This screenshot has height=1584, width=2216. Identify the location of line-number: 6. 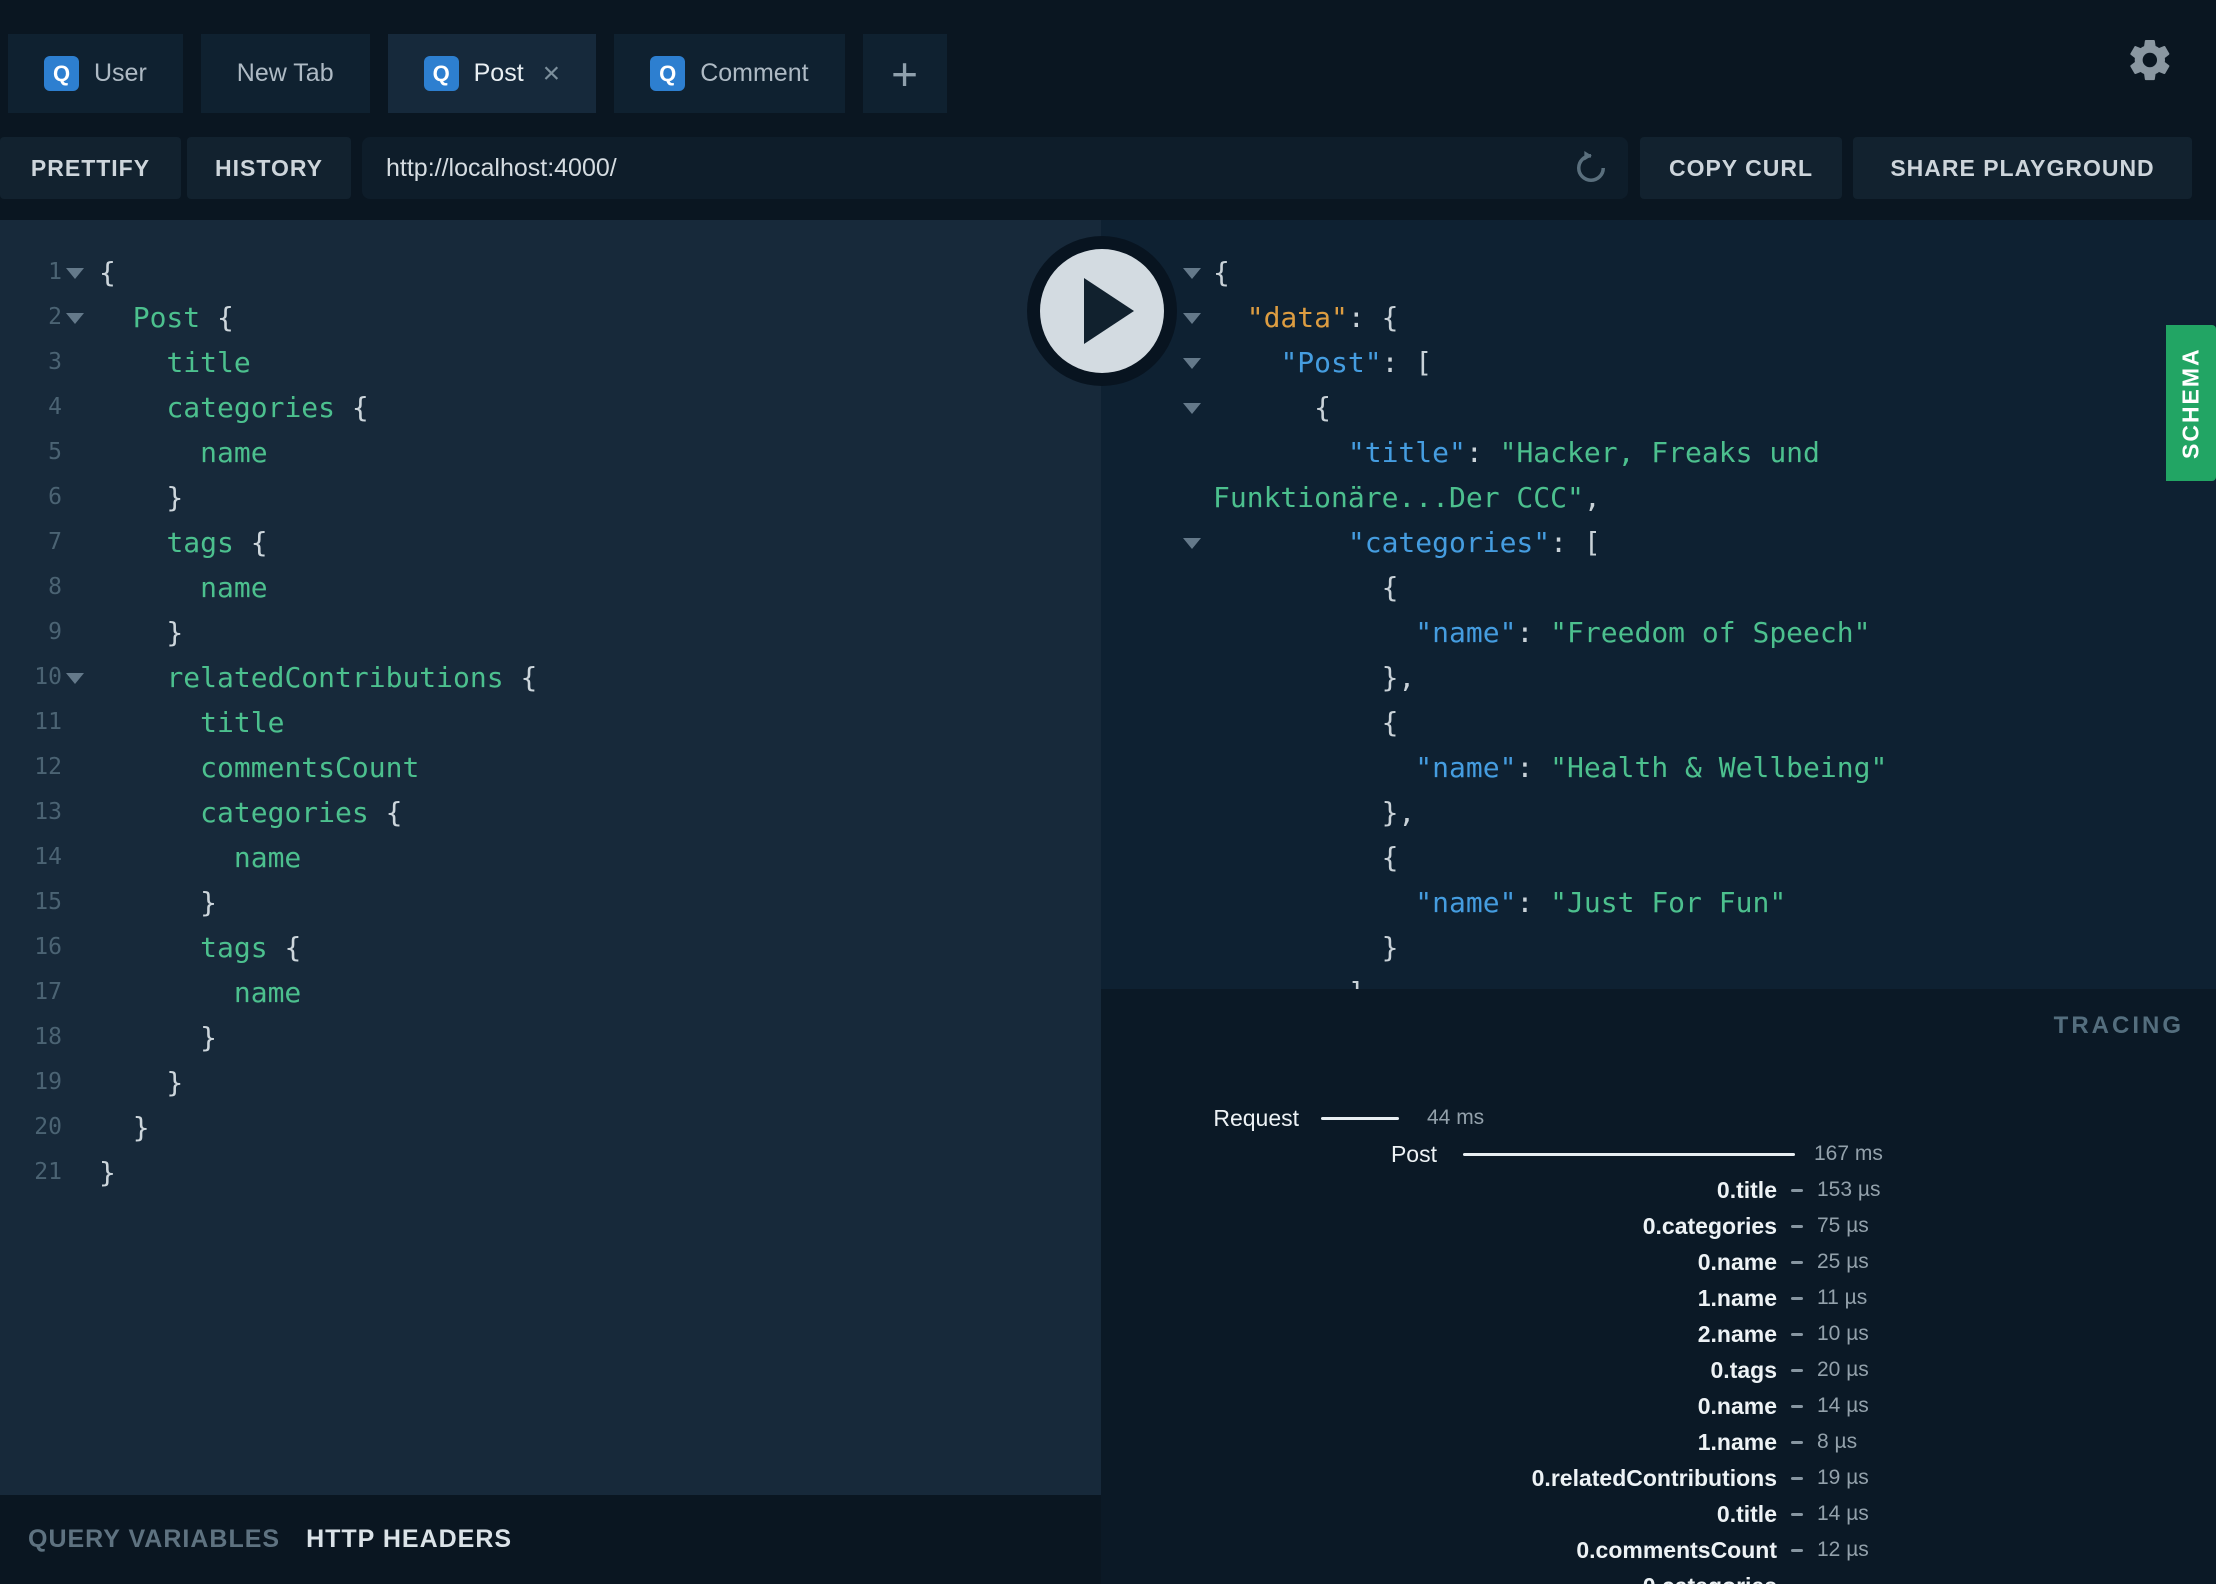
(55, 497).